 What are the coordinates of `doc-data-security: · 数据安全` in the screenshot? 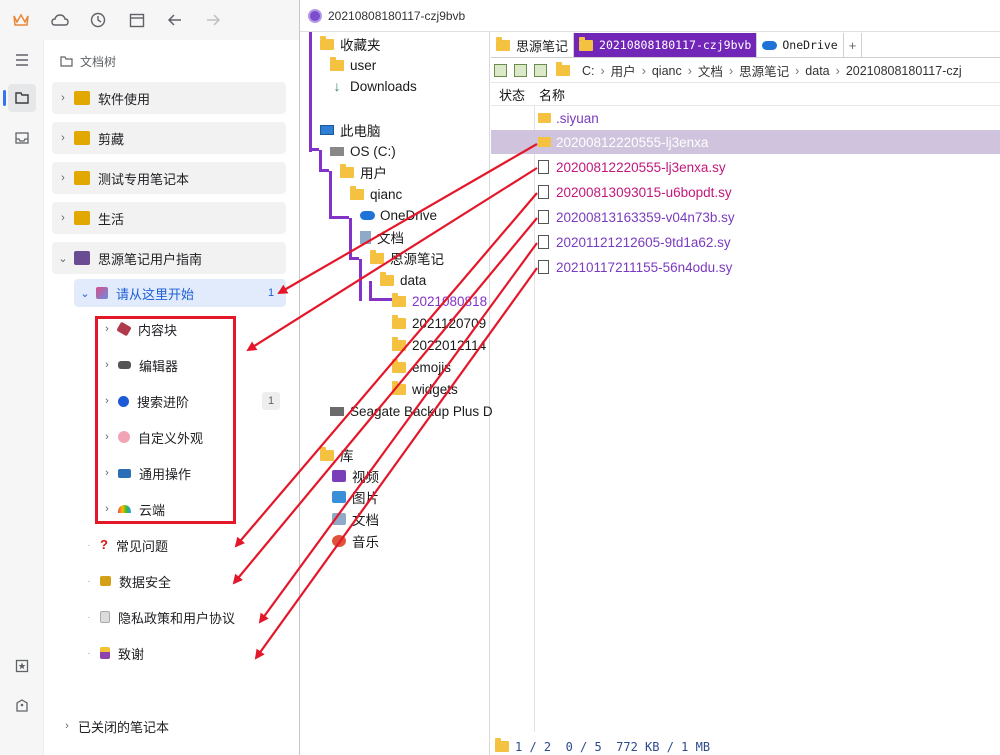 It's located at (182, 581).